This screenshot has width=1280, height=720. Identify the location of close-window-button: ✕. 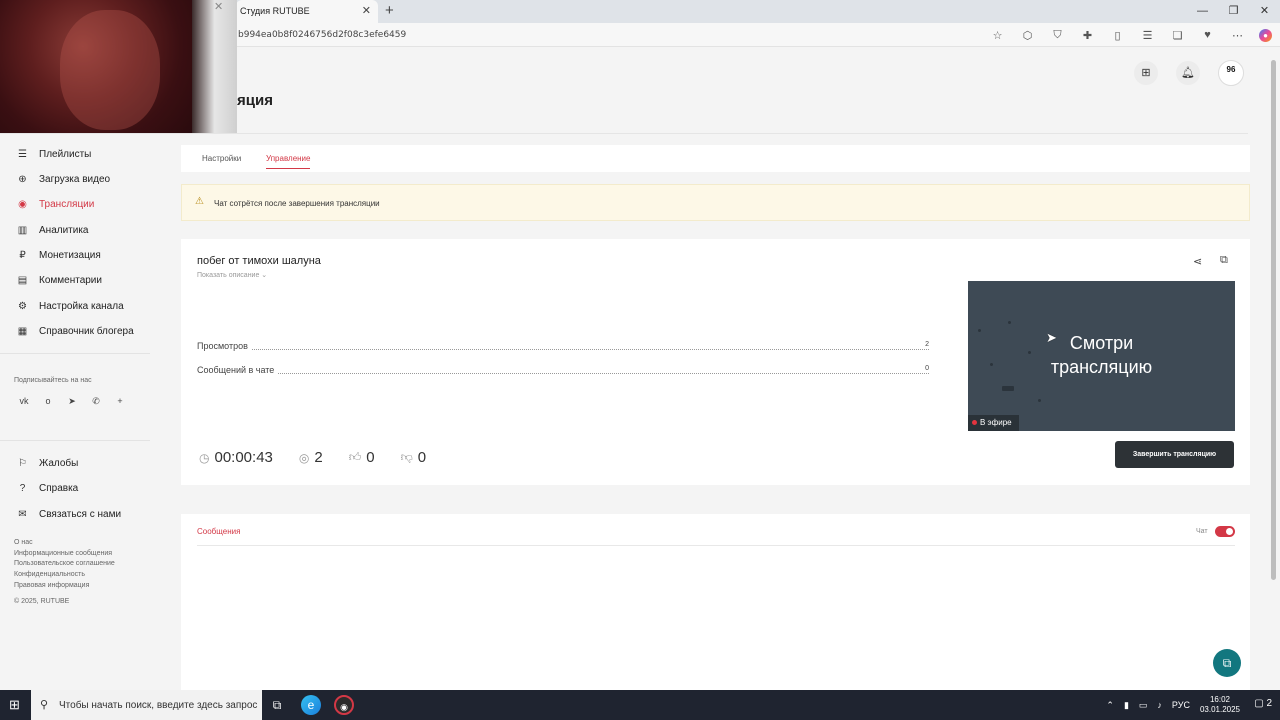
(1264, 11).